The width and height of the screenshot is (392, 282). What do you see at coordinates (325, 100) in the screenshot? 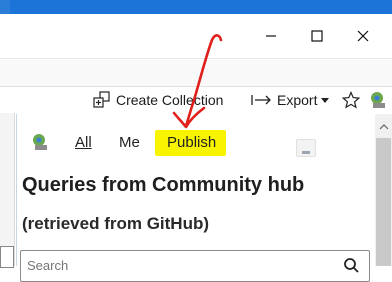
I see `caret-down-icon` at bounding box center [325, 100].